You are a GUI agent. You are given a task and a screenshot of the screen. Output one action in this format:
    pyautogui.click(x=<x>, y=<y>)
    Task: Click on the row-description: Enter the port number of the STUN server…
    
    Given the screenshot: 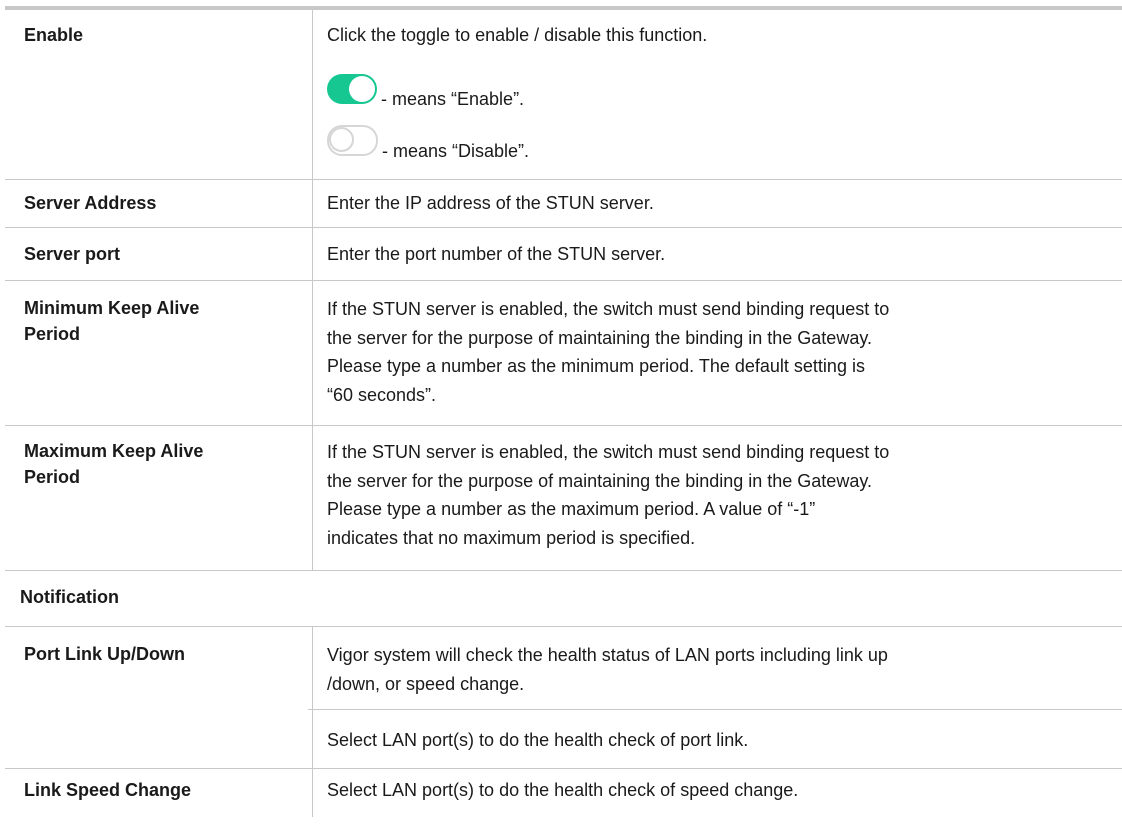 What is the action you would take?
    pyautogui.click(x=496, y=254)
    